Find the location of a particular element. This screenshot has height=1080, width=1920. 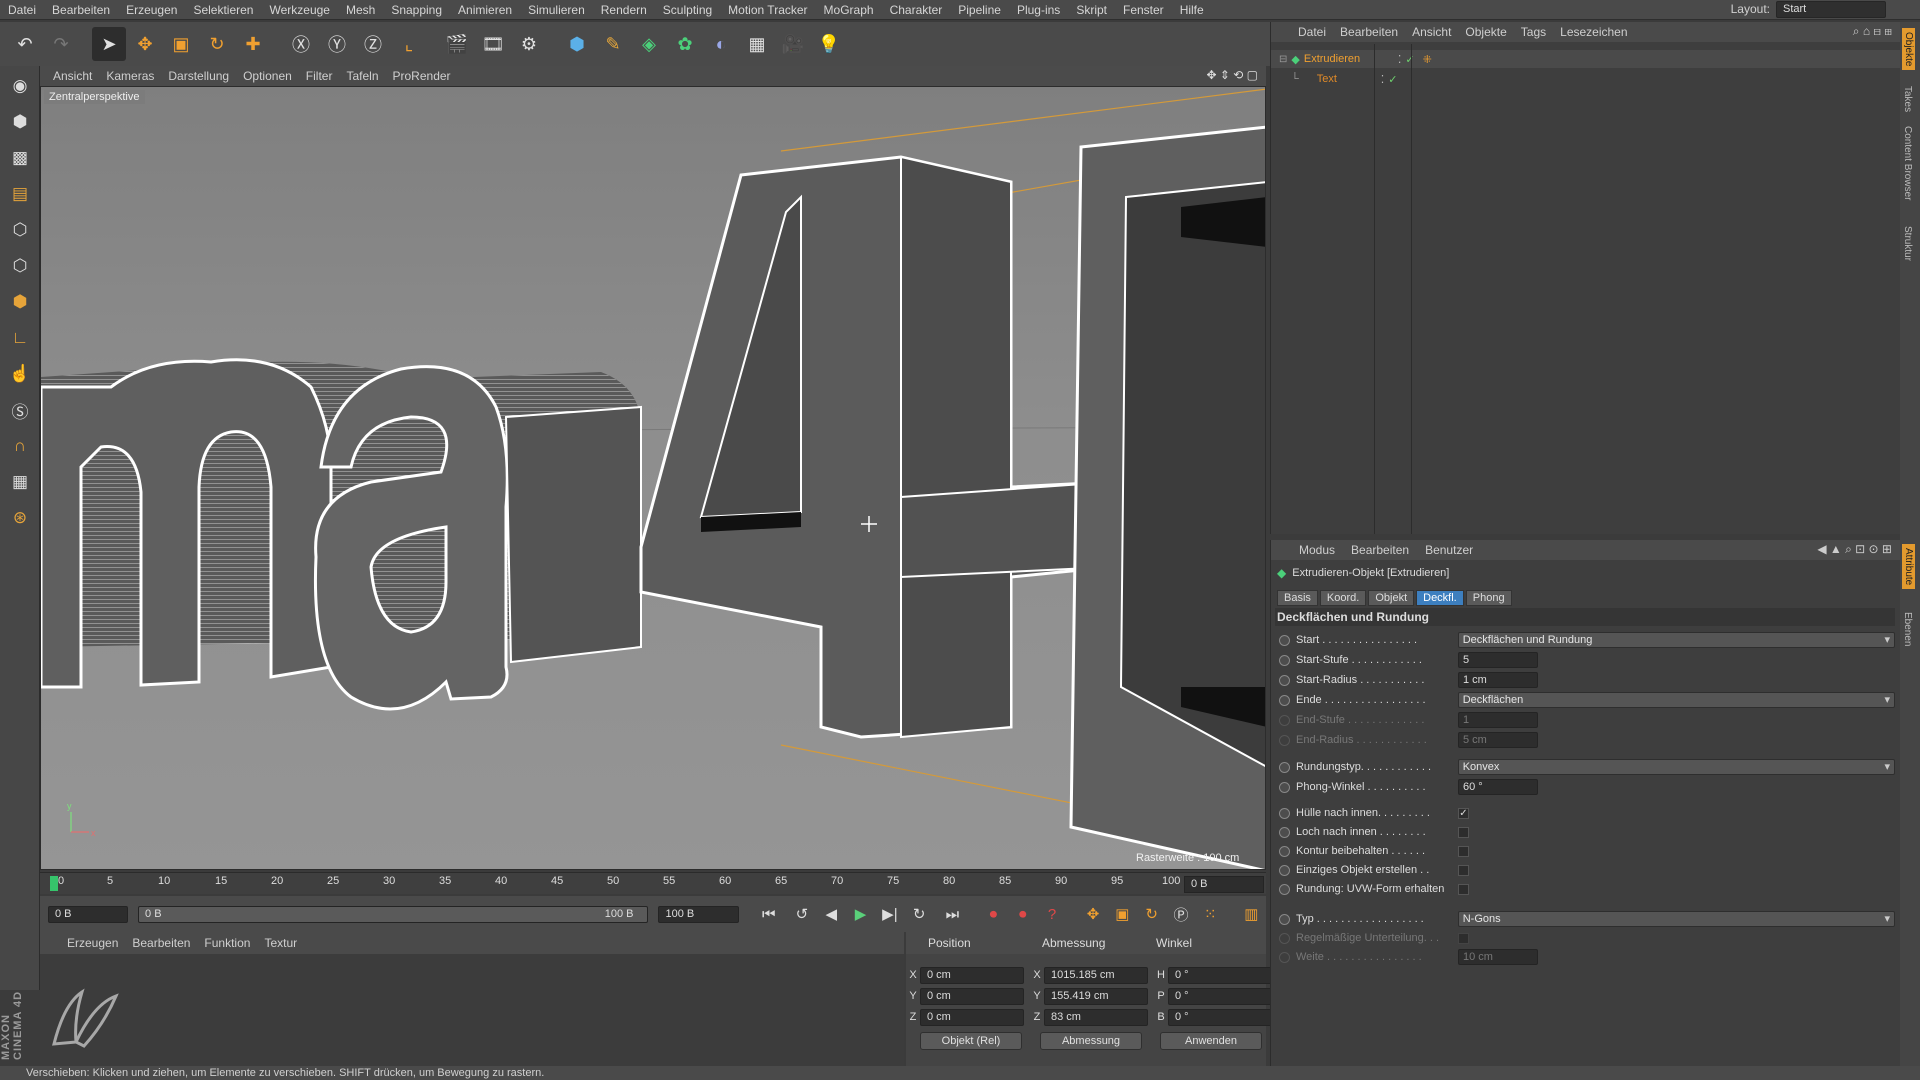

enabled-check-icon: ✓ is located at coordinates (1392, 79).